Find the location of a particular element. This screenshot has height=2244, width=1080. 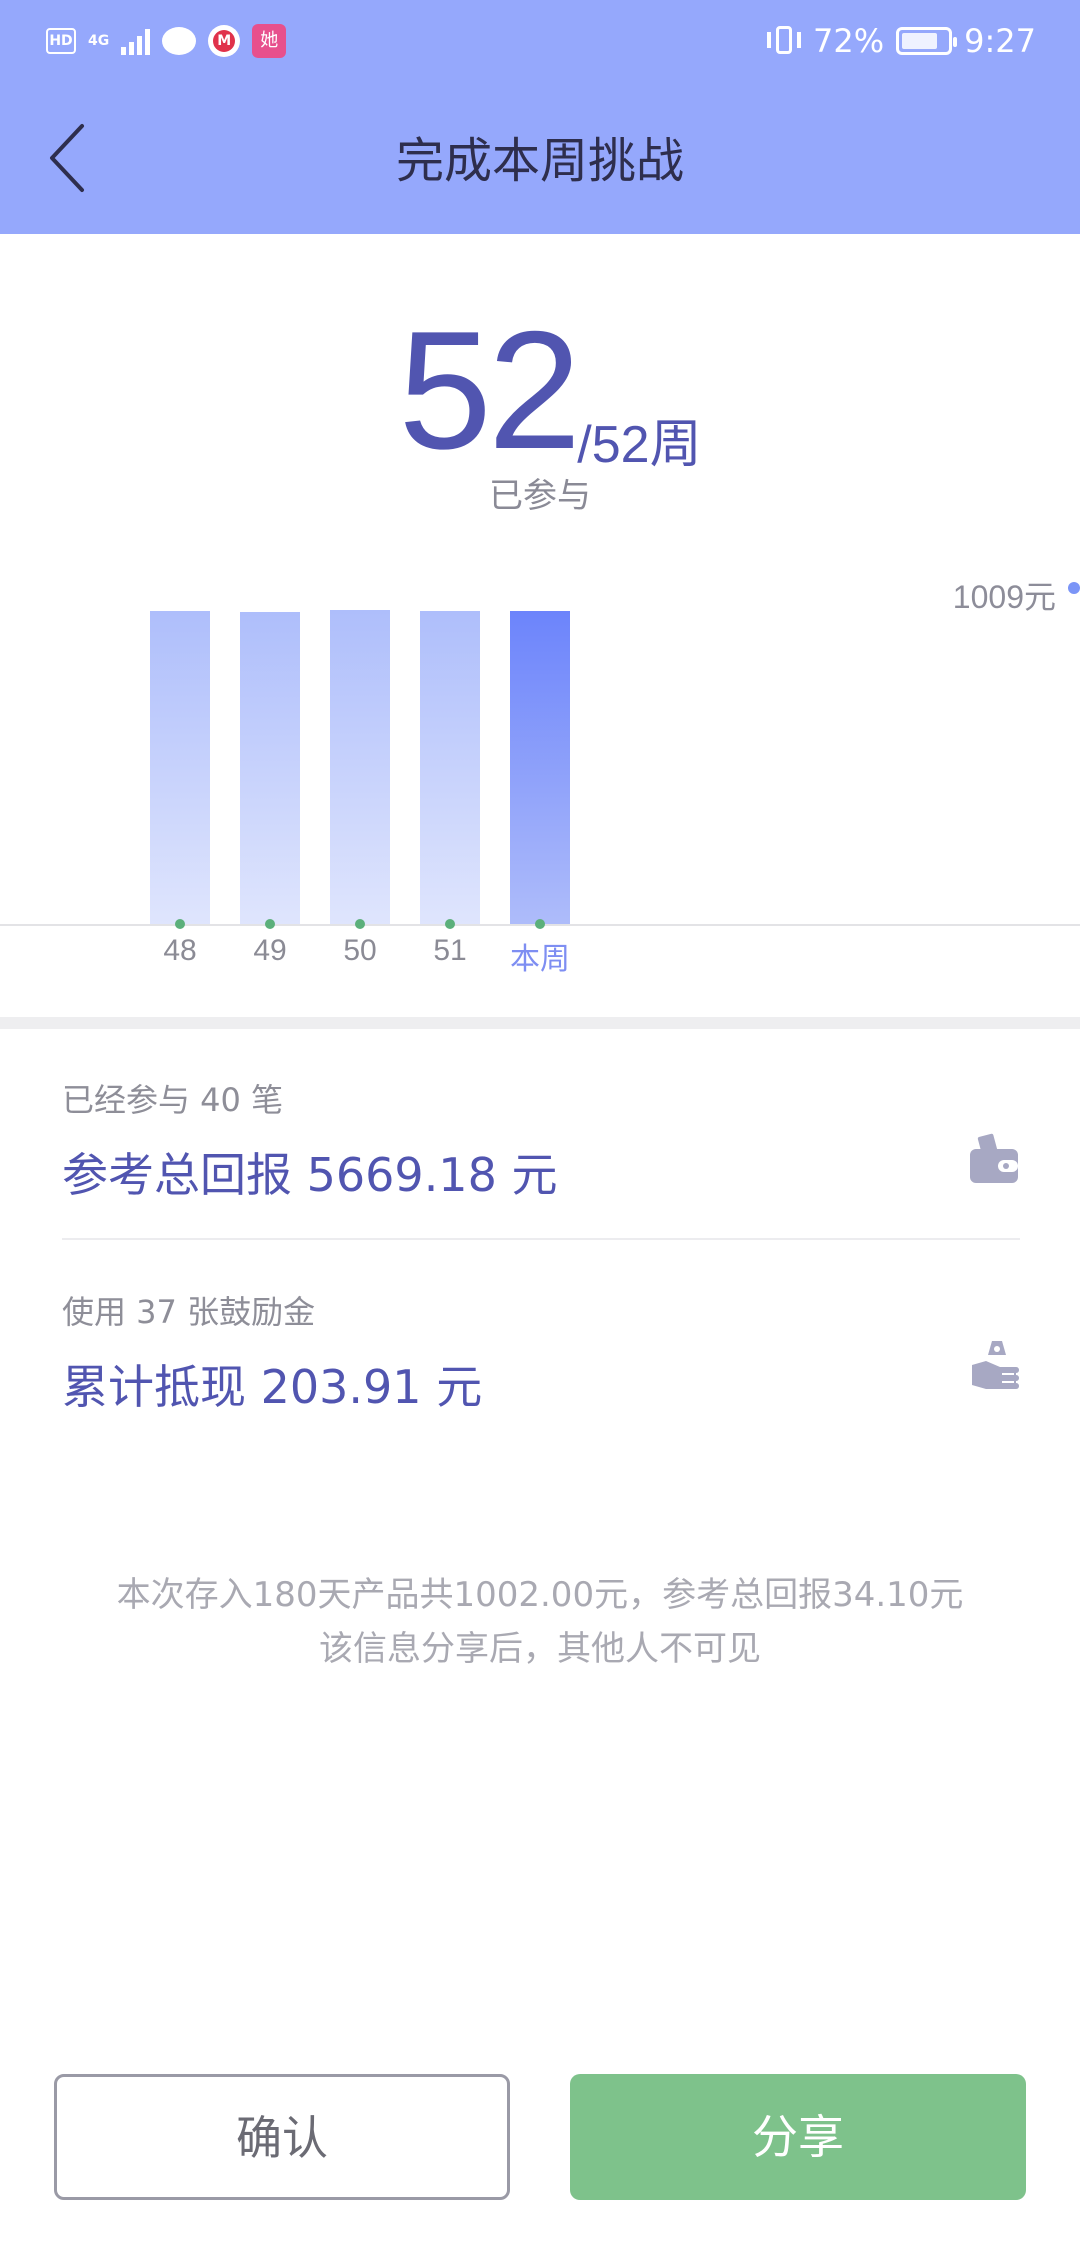

cashback-stat: 使用 37 张鼓励金 累计抵现 203.91 元 is located at coordinates (542, 1352).